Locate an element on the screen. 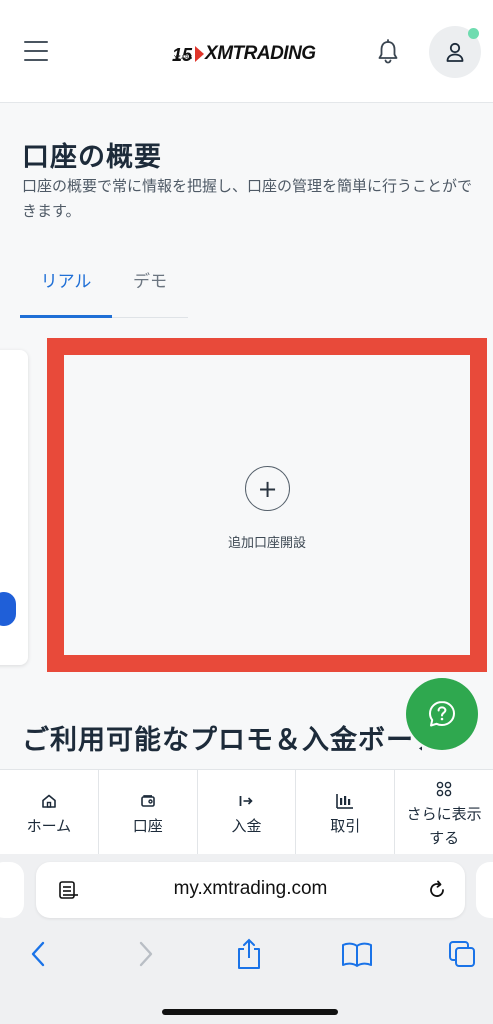 The width and height of the screenshot is (493, 1024). browser-toolbar is located at coordinates (246, 954).